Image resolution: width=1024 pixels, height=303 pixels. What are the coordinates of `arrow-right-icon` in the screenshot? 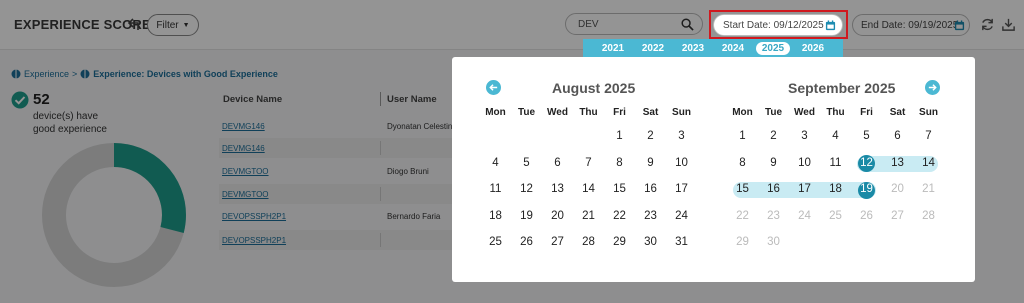 It's located at (932, 87).